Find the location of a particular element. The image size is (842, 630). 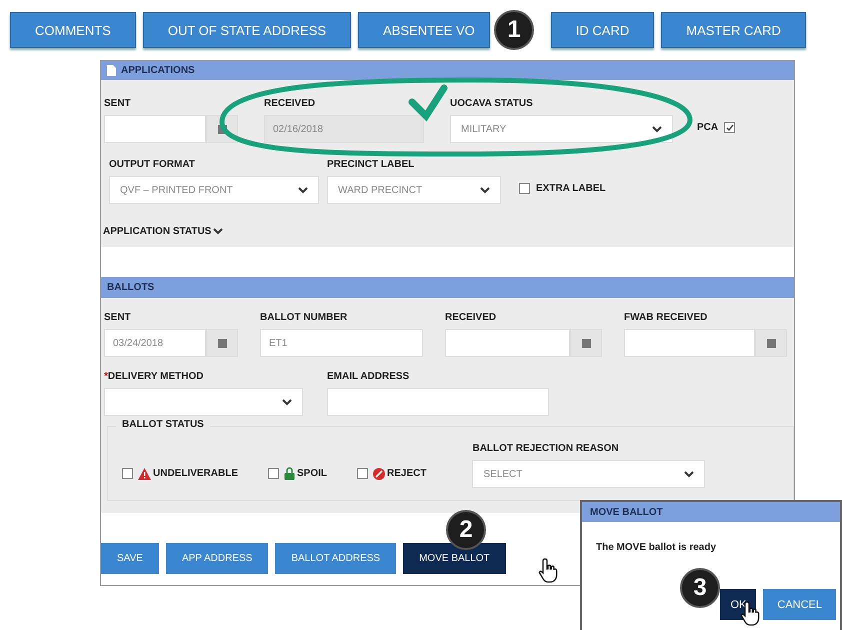

field-label: APPLICATION STATUS is located at coordinates (157, 231).